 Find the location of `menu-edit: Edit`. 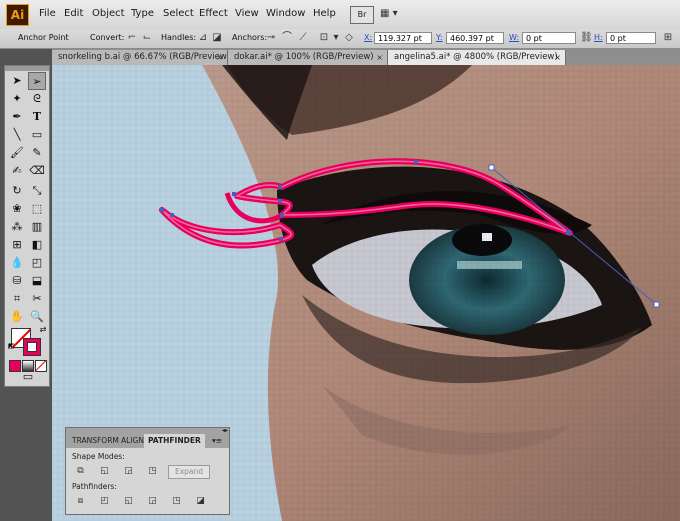

menu-edit: Edit is located at coordinates (73, 13).